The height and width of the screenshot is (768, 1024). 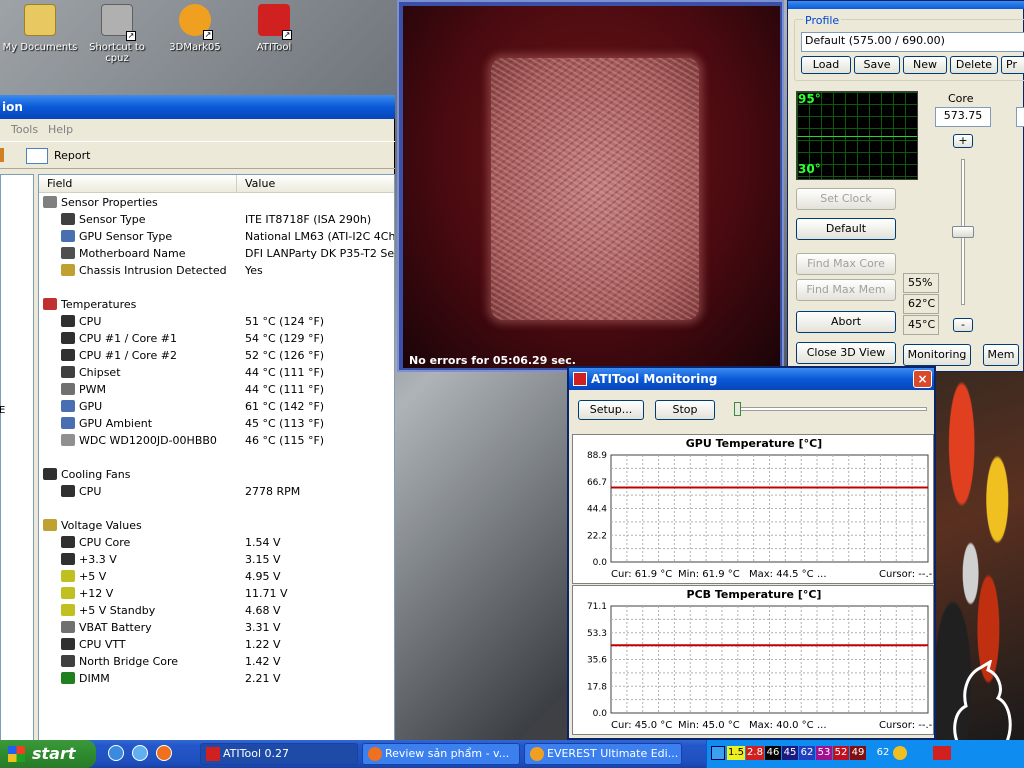 What do you see at coordinates (216, 423) in the screenshot?
I see `table-row: GPU Ambient 45 °C (113 °F)` at bounding box center [216, 423].